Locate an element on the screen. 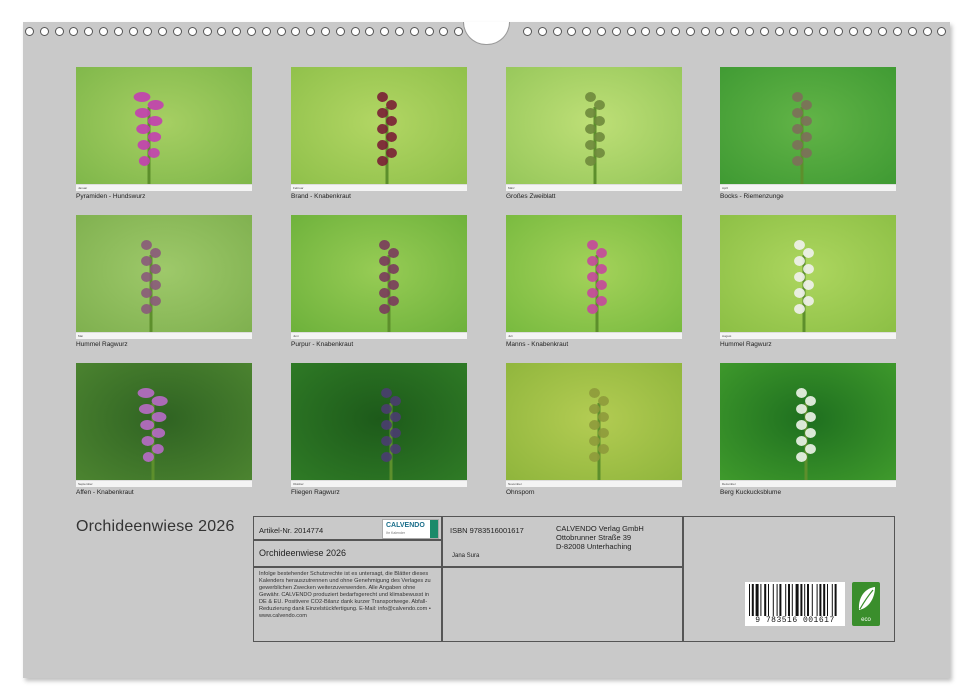  burnt-orchid-icon is located at coordinates (379, 129).